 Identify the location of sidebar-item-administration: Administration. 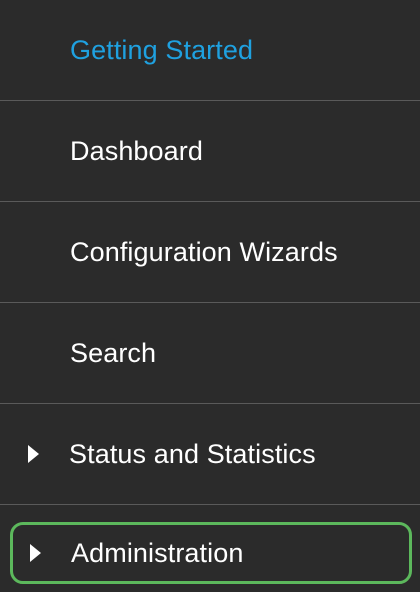
(211, 553).